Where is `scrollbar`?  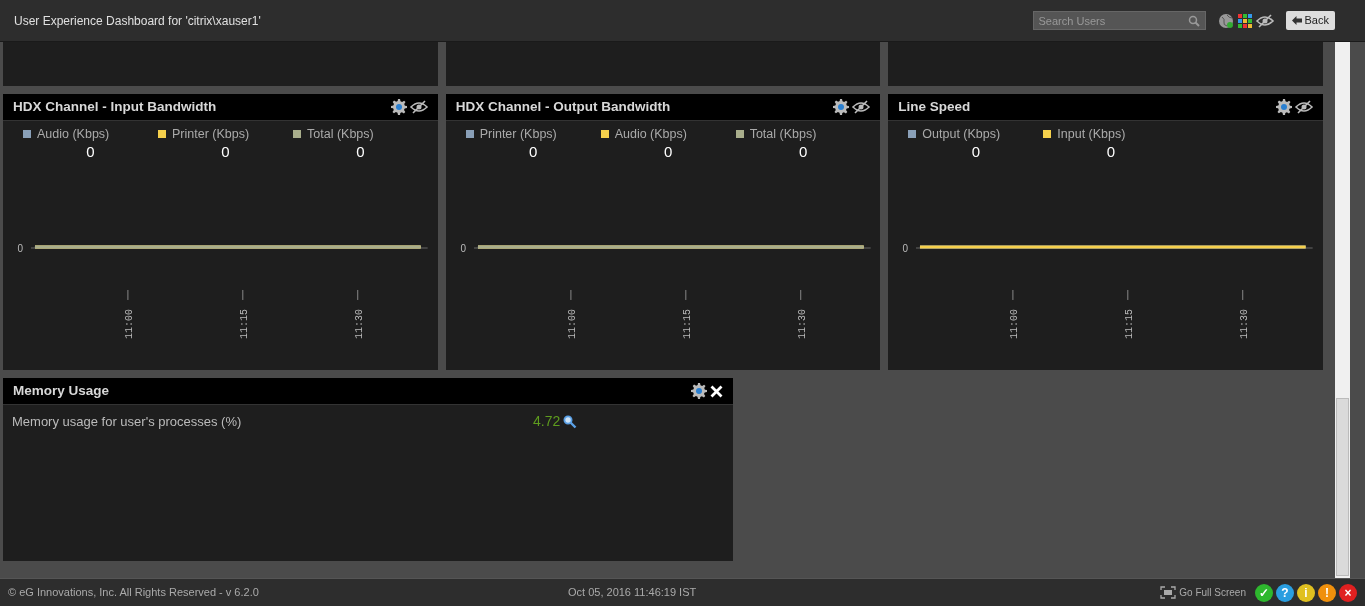 scrollbar is located at coordinates (1342, 310).